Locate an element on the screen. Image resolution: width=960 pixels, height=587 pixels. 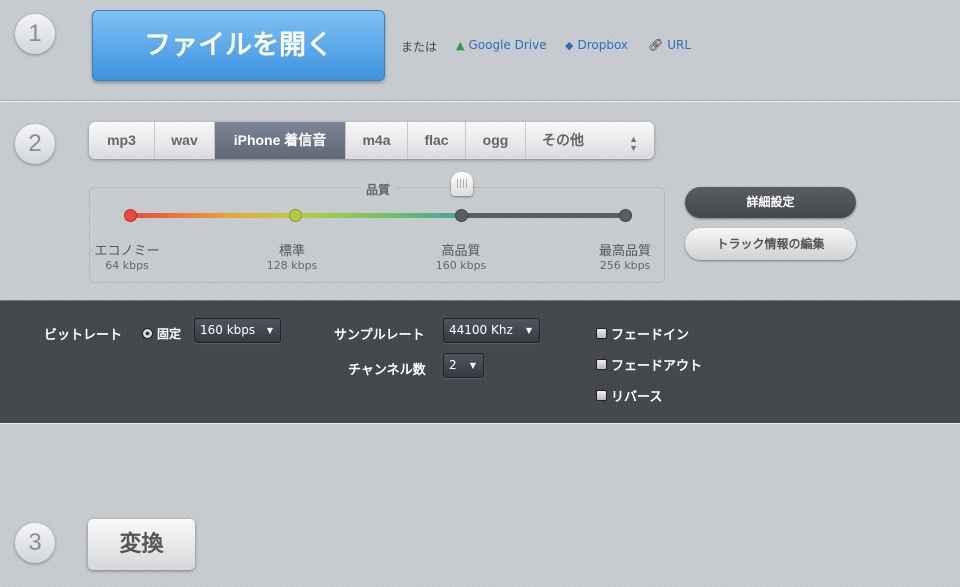
or-label: または is located at coordinates (419, 47).